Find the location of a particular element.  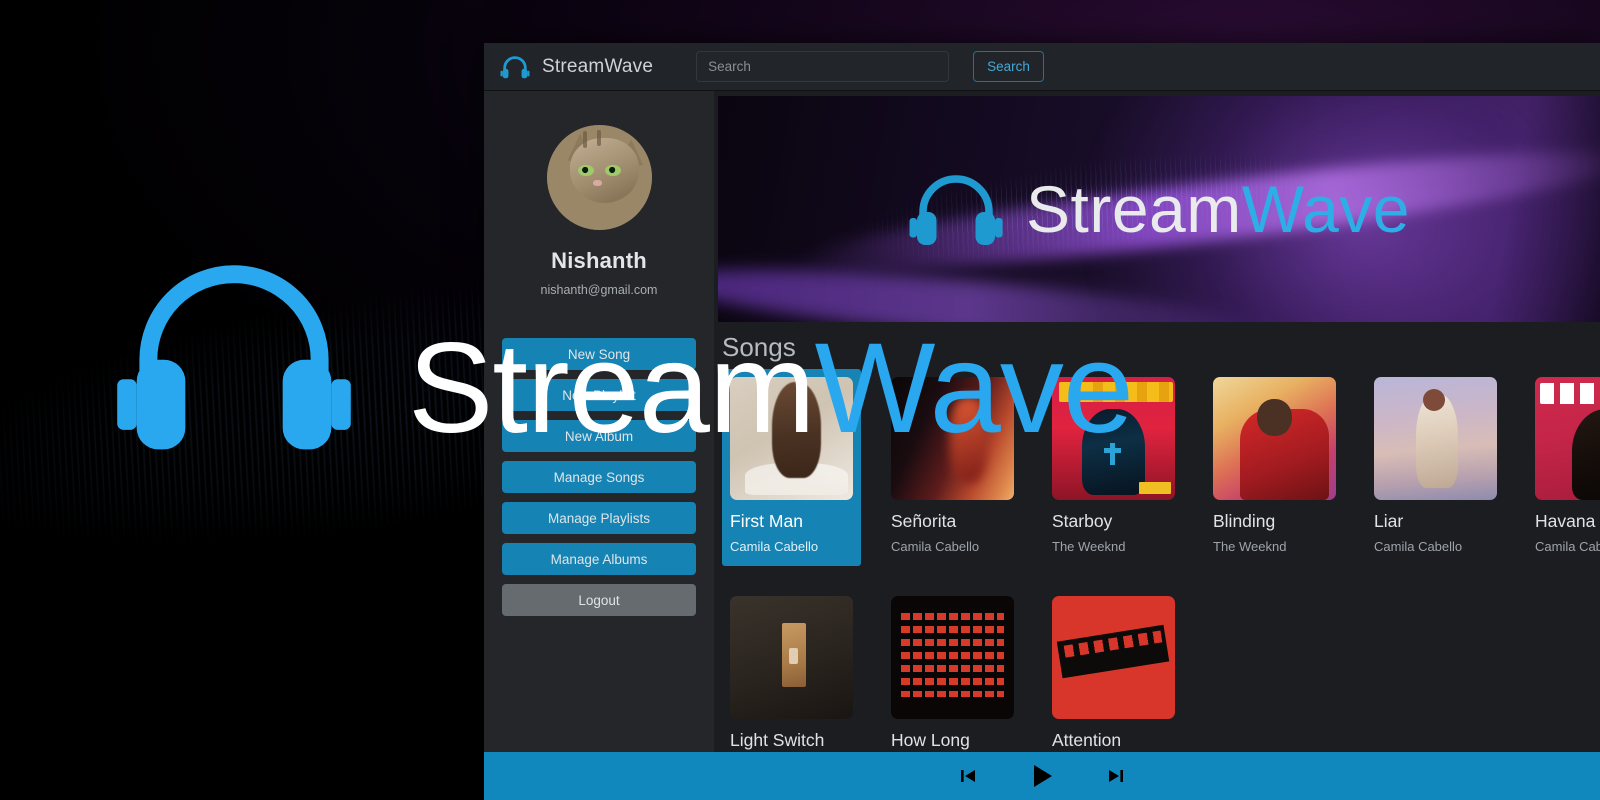

banner-logo: StreamWave is located at coordinates (1159, 209).